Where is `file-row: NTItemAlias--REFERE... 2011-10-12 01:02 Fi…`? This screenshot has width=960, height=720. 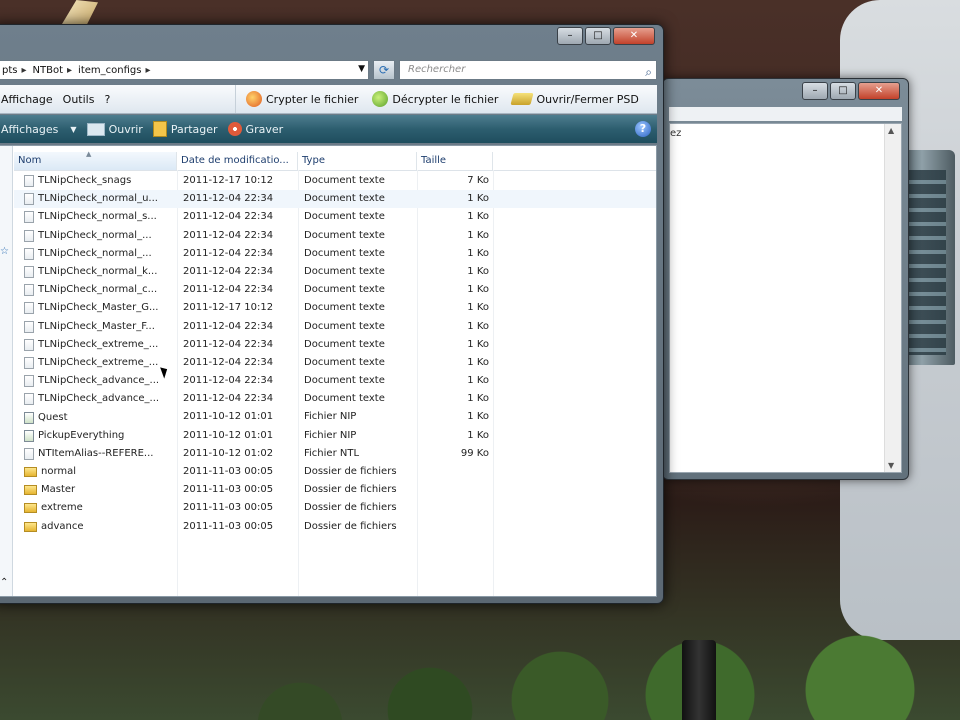
file-row: NTItemAlias--REFERE... 2011-10-12 01:02 Fi… is located at coordinates (335, 454).